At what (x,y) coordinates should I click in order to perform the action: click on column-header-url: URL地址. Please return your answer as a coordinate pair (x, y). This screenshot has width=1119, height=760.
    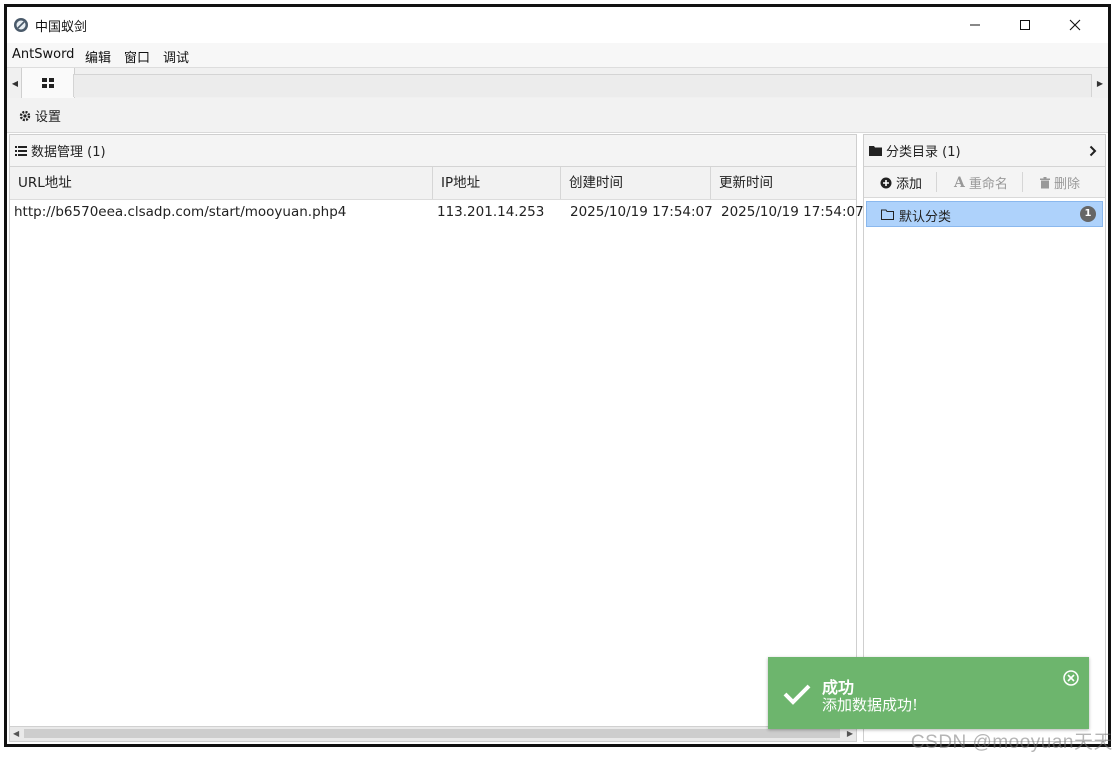
    Looking at the image, I should click on (221, 183).